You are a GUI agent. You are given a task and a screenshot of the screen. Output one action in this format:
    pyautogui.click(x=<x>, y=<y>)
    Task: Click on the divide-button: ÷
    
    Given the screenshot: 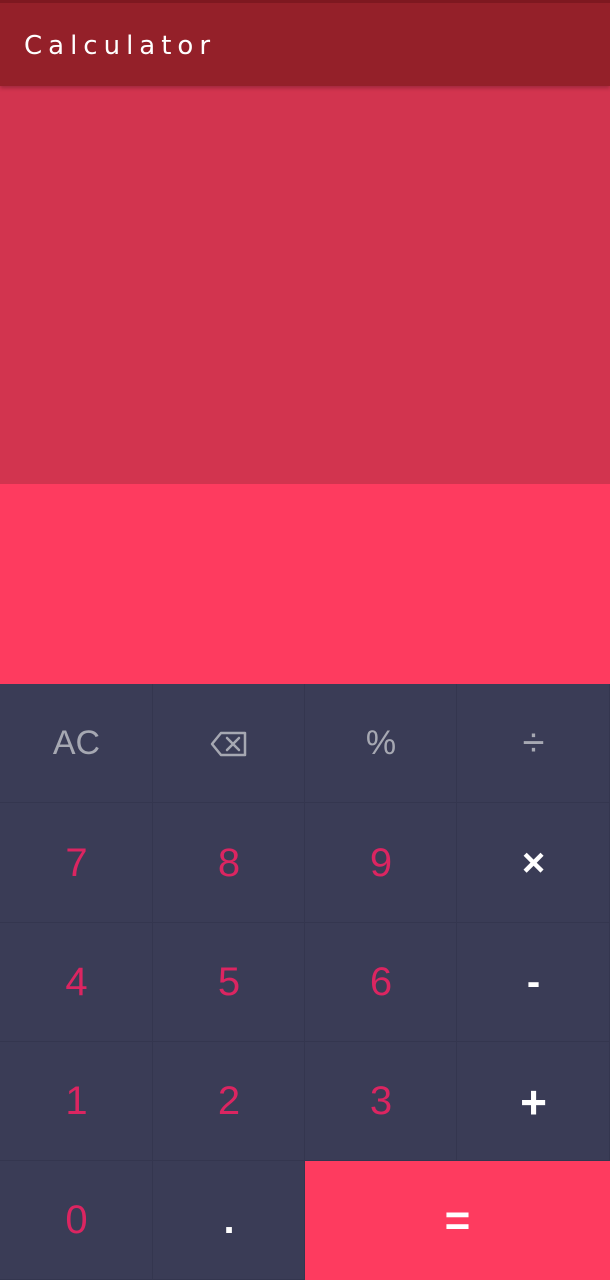 What is the action you would take?
    pyautogui.click(x=533, y=743)
    